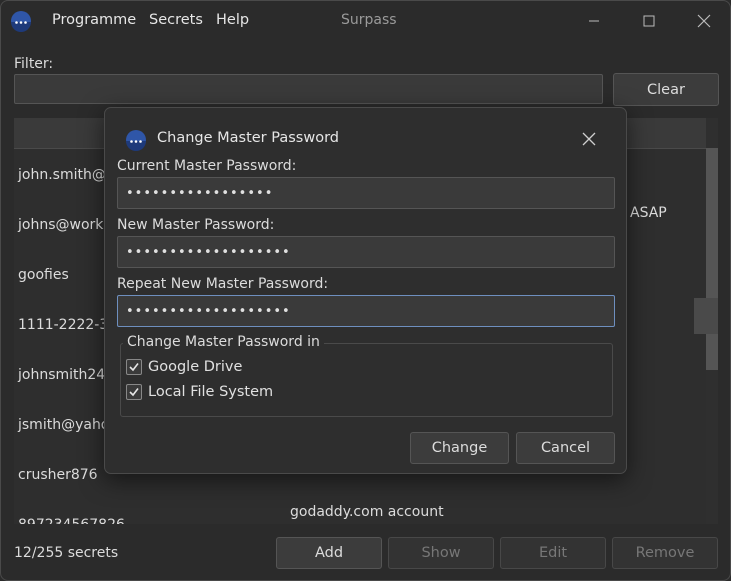 The height and width of the screenshot is (581, 731). Describe the element at coordinates (66, 553) in the screenshot. I see `secrets-count: 12/255 secrets` at that location.